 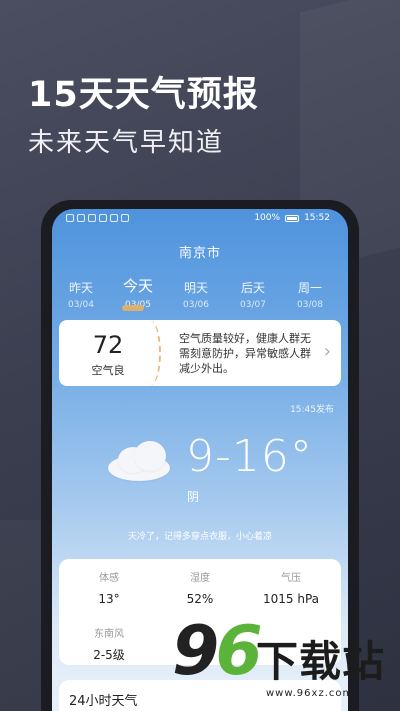 I want to click on stat-feels-like: 体感 13°, so click(x=109, y=587).